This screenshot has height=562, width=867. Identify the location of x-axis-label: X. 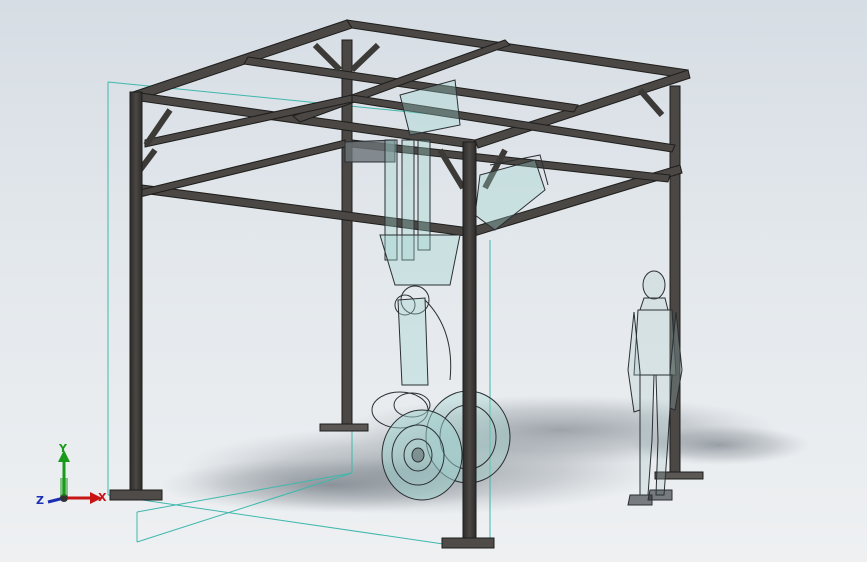
(102, 497).